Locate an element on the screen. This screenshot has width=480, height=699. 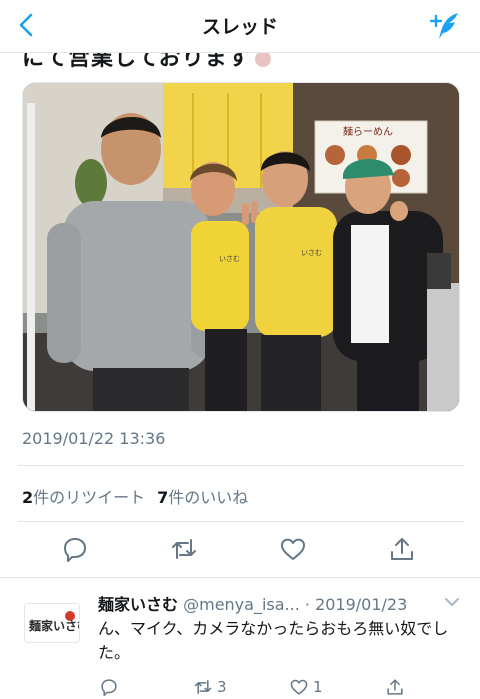
reply-avatar: 麺家いさむ is located at coordinates (56, 623).